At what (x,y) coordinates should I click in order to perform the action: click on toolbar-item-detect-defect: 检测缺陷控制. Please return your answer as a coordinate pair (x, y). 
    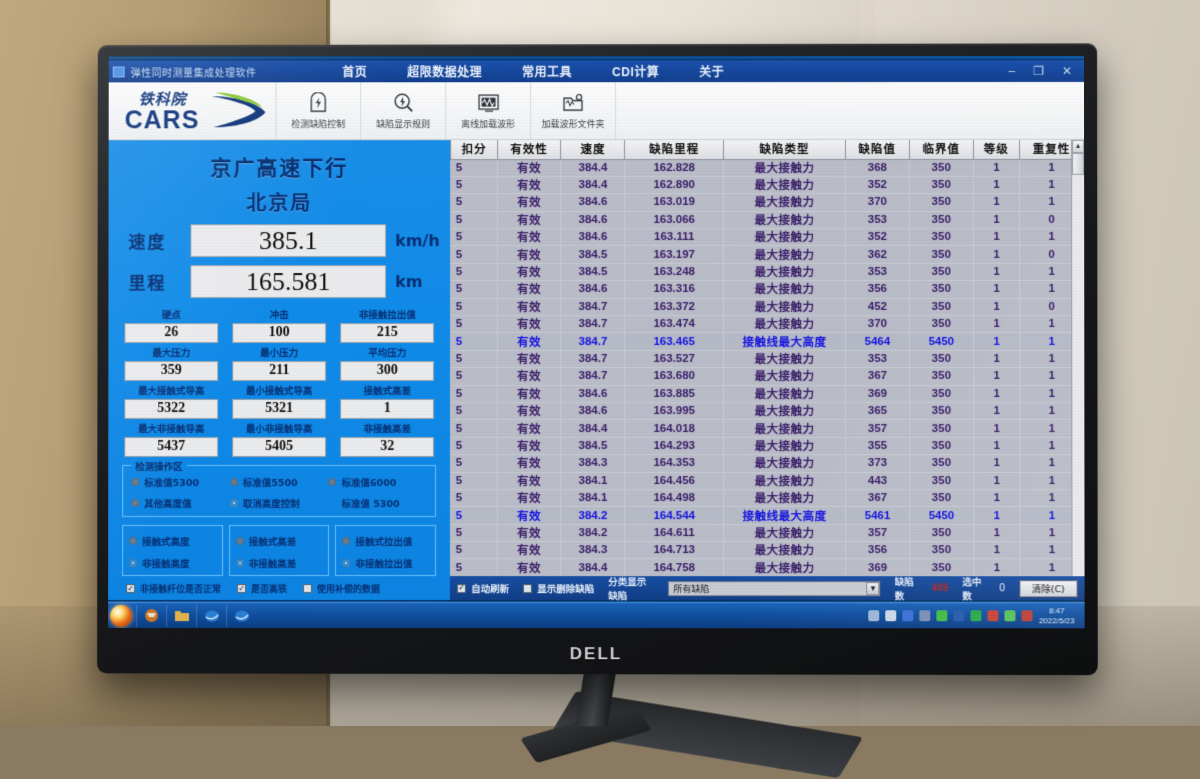
    Looking at the image, I should click on (319, 111).